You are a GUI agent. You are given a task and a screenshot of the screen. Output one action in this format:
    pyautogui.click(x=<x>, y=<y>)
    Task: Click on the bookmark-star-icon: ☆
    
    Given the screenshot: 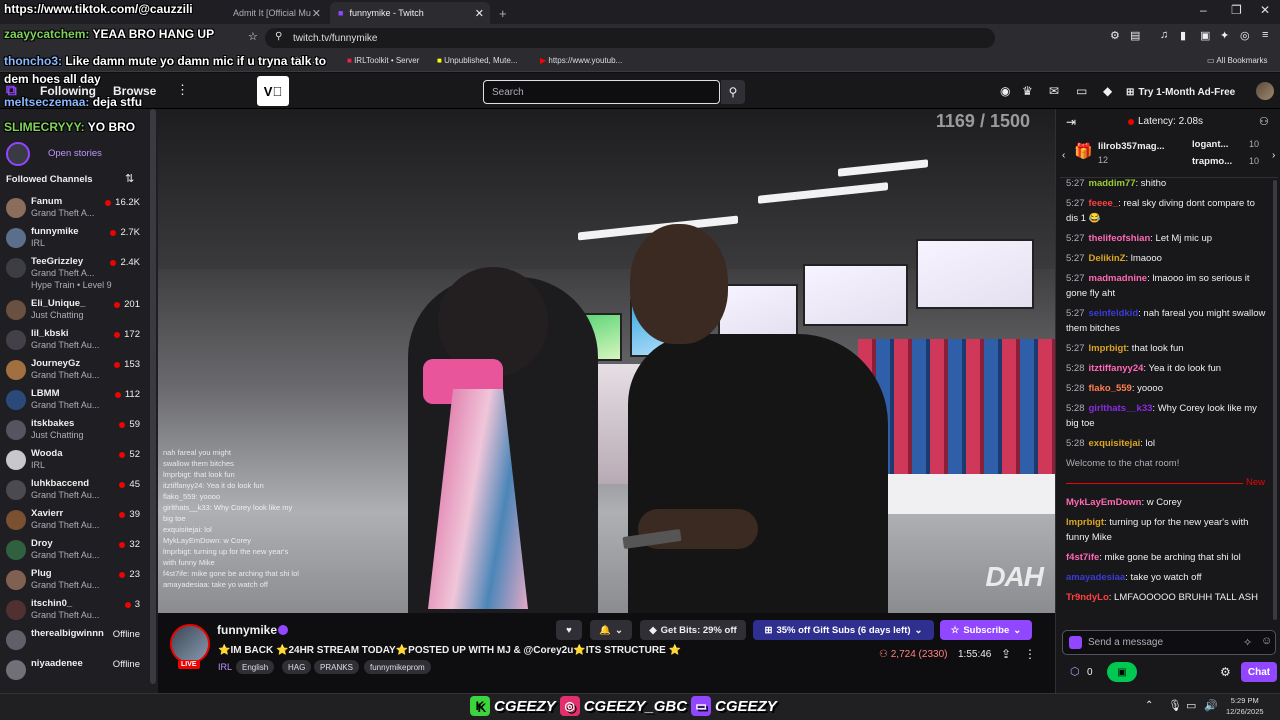 What is the action you would take?
    pyautogui.click(x=253, y=36)
    